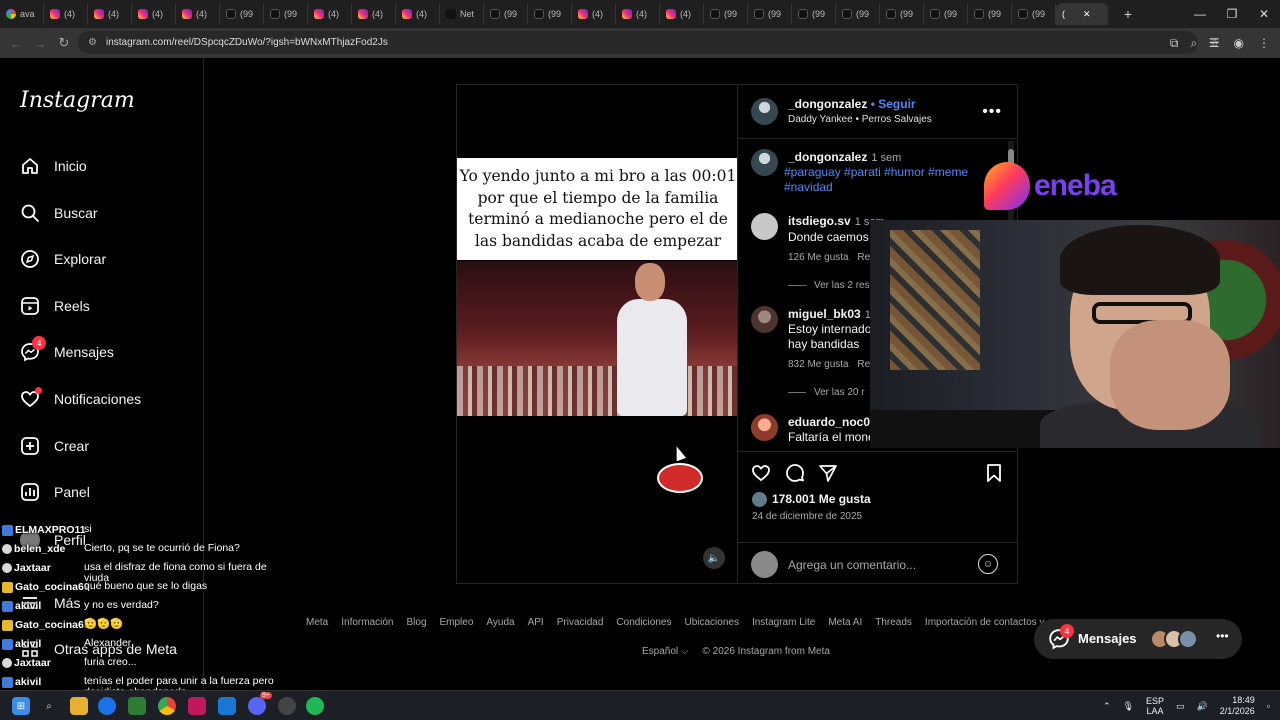 The width and height of the screenshot is (1280, 720). I want to click on minimize-button: —, so click(1200, 14).